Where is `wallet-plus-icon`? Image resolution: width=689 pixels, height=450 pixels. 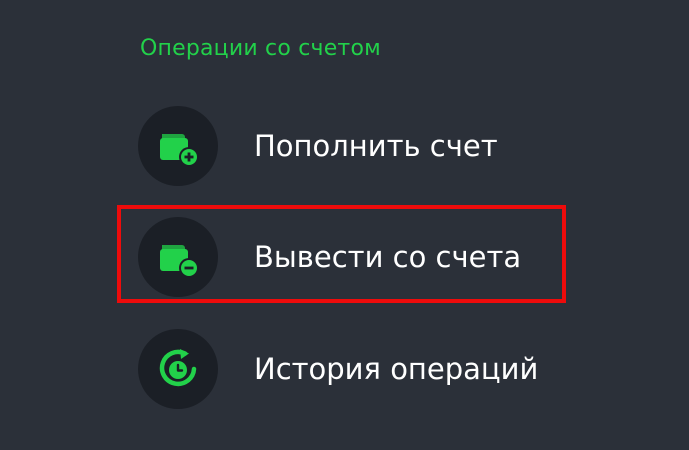 wallet-plus-icon is located at coordinates (178, 146).